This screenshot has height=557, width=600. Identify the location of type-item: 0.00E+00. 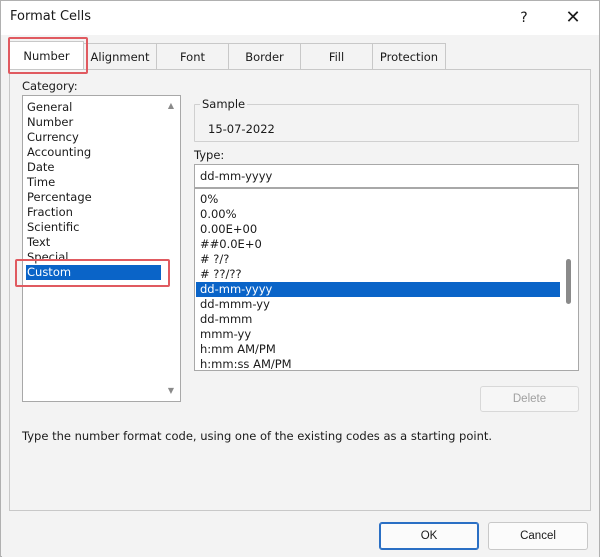
(378, 229).